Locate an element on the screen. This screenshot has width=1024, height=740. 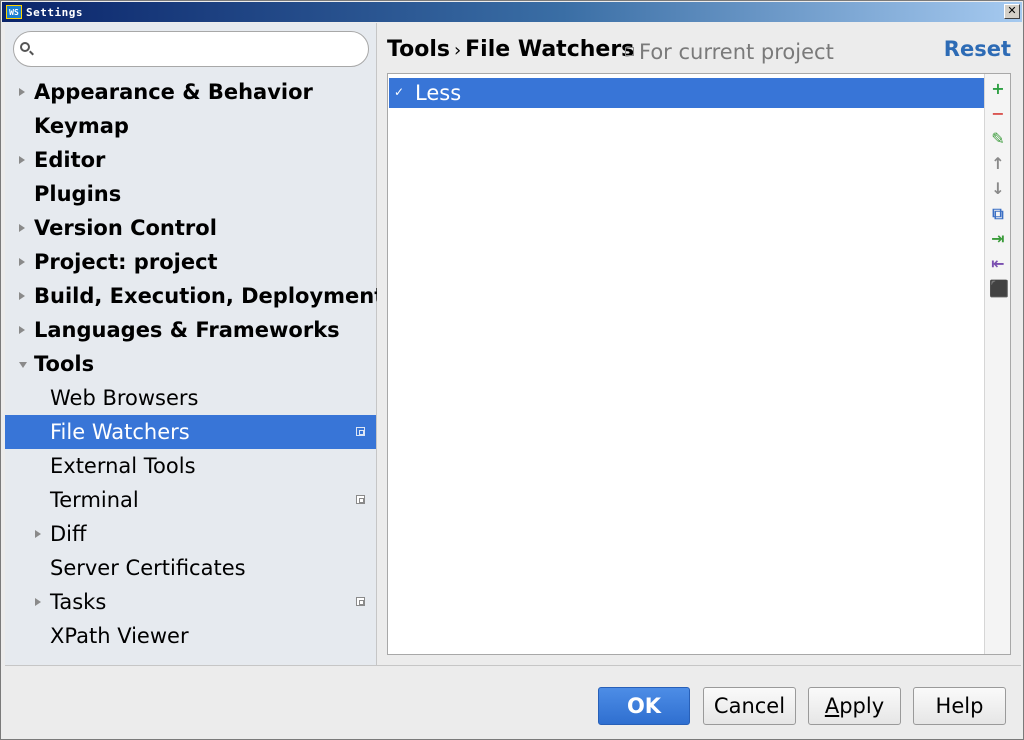
sidebar-item-label: Server Certificates is located at coordinates (148, 568).